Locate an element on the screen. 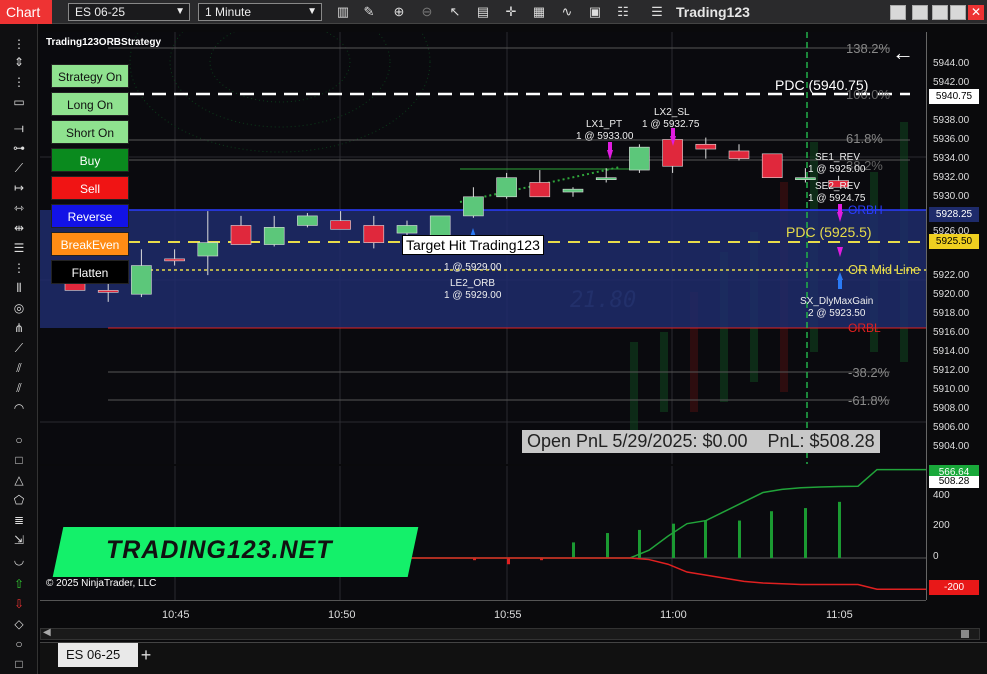 This screenshot has height=674, width=987. scroll-thumb is located at coordinates (965, 634).